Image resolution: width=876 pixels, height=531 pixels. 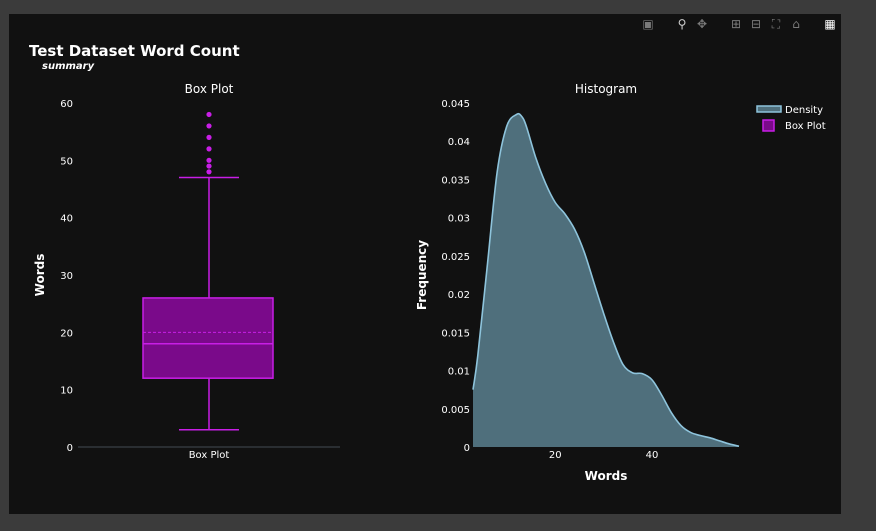 What do you see at coordinates (796, 24) in the screenshot?
I see `home-icon: ⌂` at bounding box center [796, 24].